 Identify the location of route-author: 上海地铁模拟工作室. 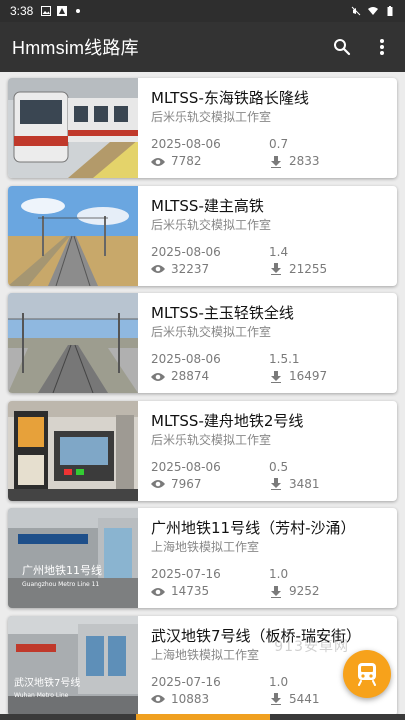
(205, 547).